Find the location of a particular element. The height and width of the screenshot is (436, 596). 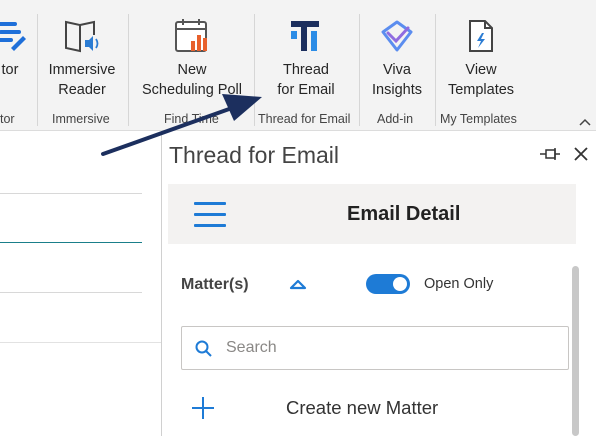

group-label-find-time: Find Time is located at coordinates (191, 119).